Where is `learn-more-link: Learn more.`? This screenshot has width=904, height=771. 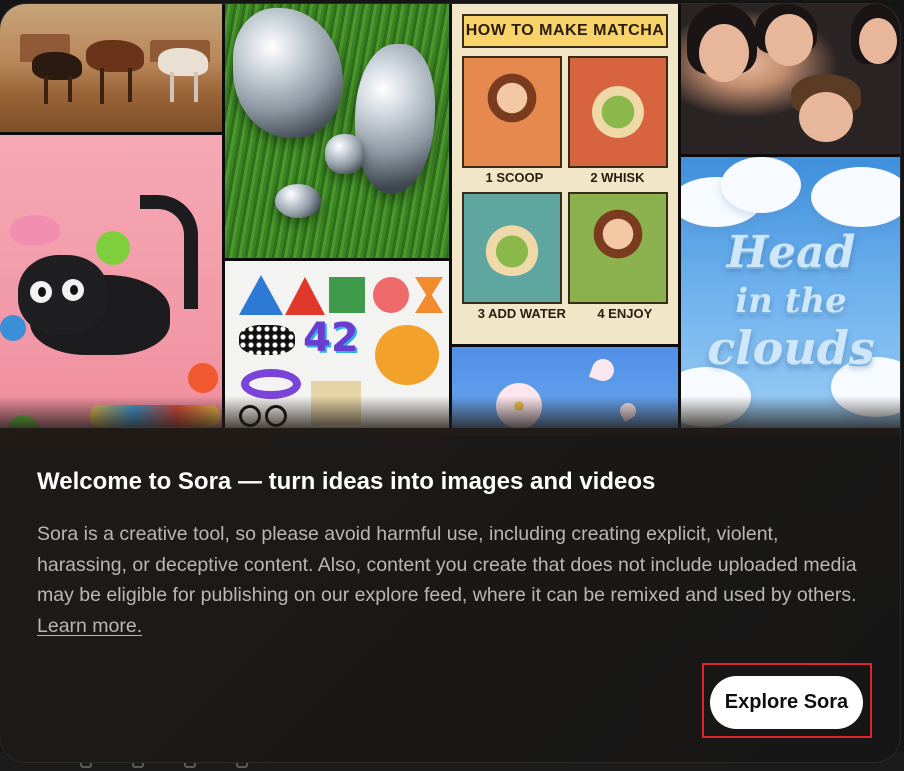
learn-more-link: Learn more. is located at coordinates (89, 626).